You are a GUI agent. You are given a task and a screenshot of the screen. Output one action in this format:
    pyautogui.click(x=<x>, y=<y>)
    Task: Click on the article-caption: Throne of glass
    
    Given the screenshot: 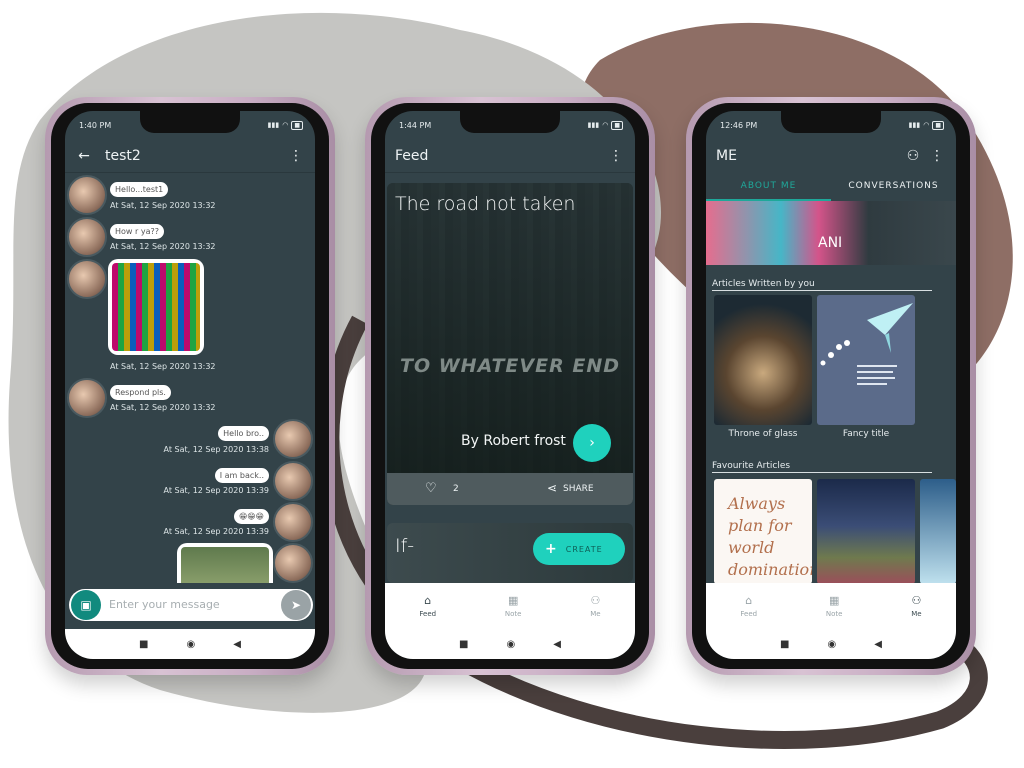 What is the action you would take?
    pyautogui.click(x=763, y=434)
    